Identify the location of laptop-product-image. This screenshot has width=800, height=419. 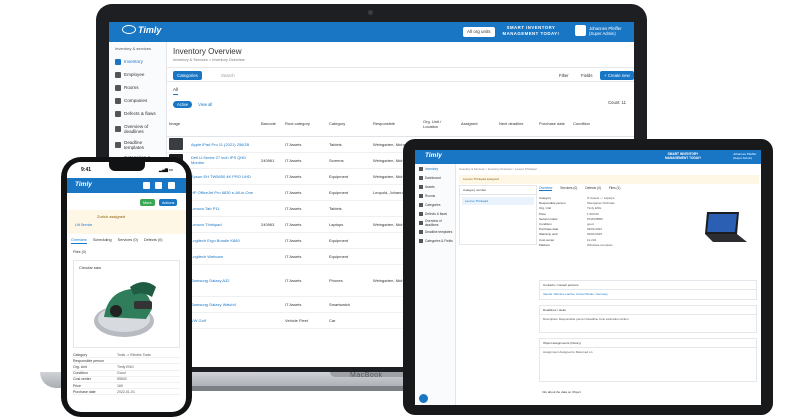
(726, 227).